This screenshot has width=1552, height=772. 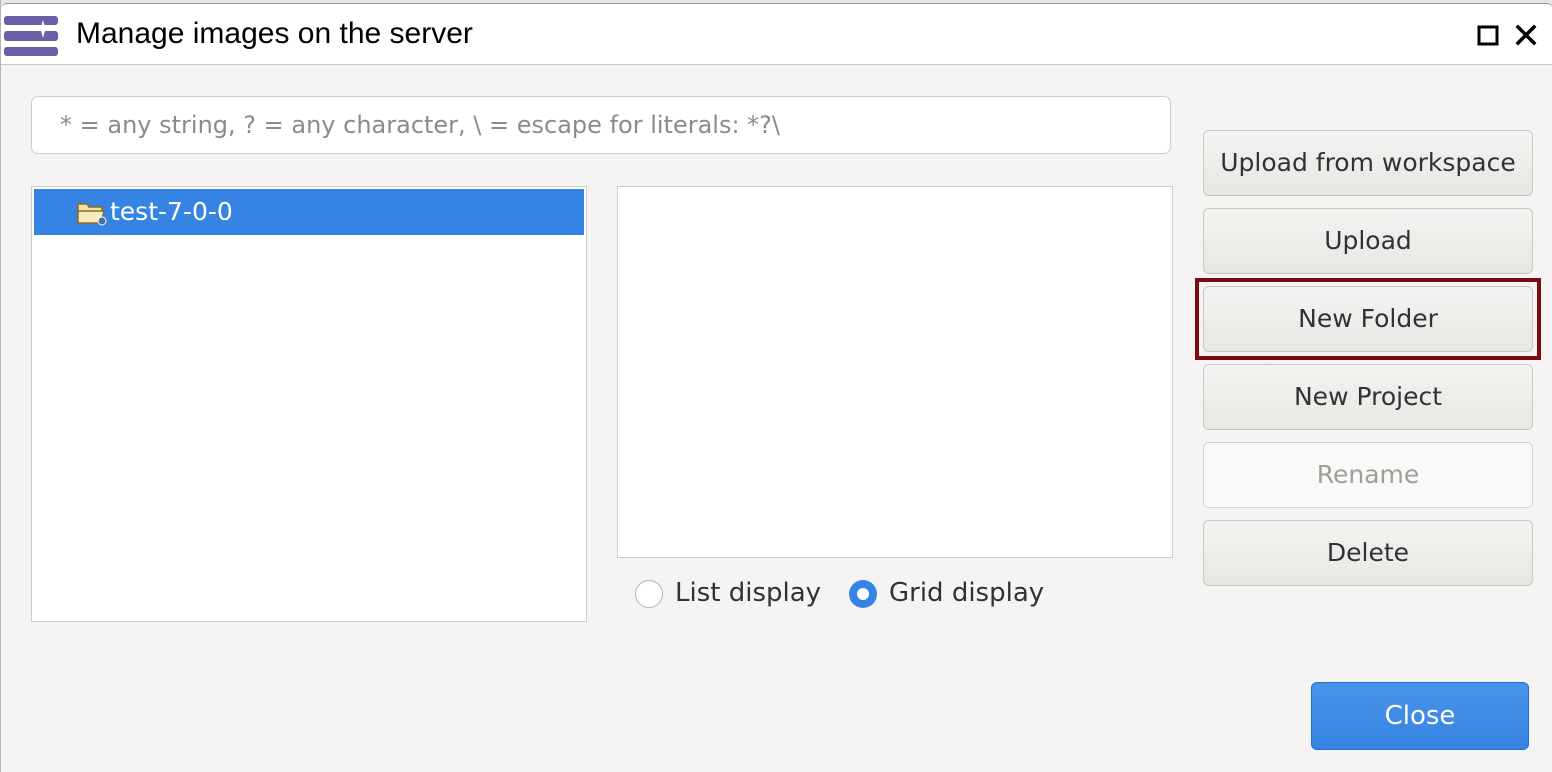 I want to click on list-display-label: List display, so click(x=748, y=593).